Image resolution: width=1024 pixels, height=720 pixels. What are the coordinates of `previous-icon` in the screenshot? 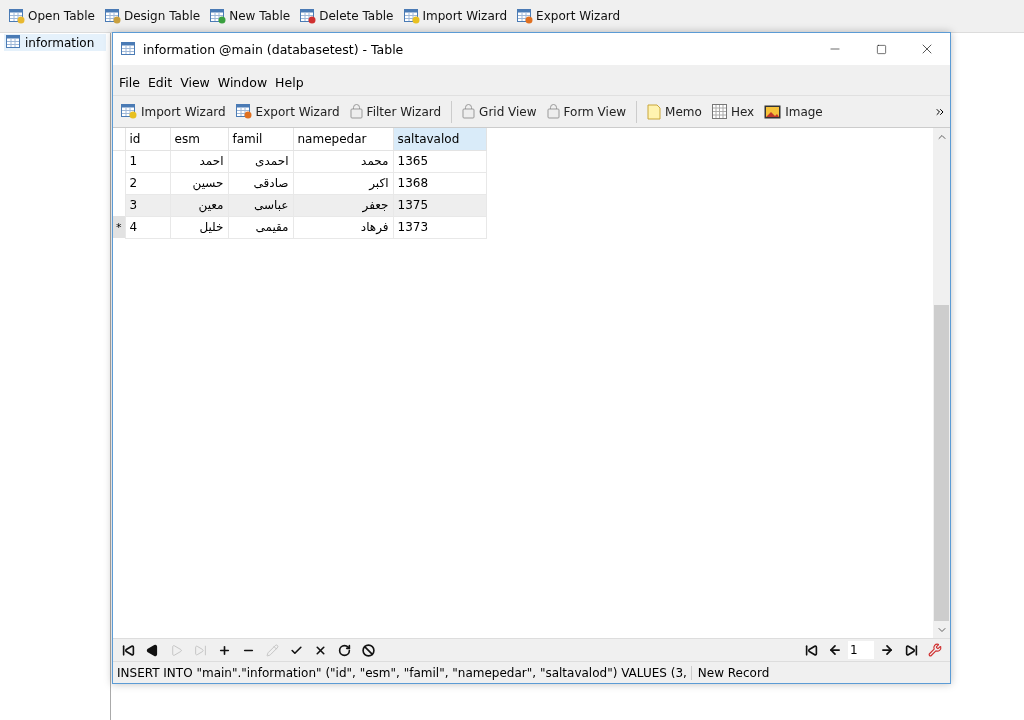 It's located at (152, 650).